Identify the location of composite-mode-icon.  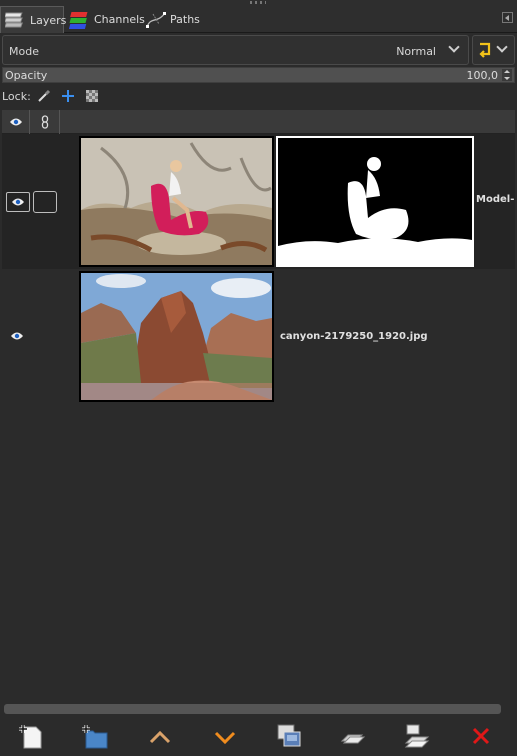
(485, 50).